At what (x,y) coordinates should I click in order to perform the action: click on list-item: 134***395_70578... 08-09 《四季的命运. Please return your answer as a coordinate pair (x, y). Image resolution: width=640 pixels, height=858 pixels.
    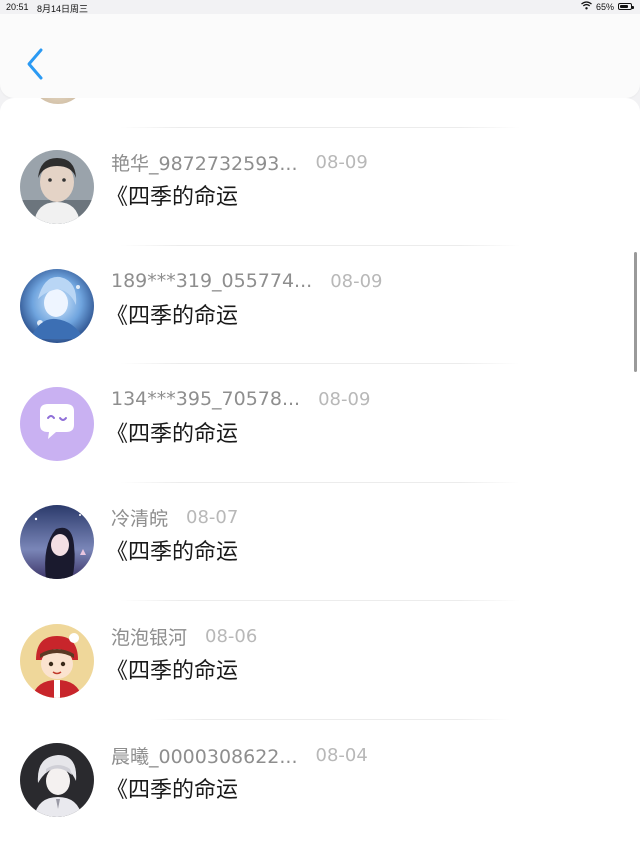
    Looking at the image, I should click on (320, 437).